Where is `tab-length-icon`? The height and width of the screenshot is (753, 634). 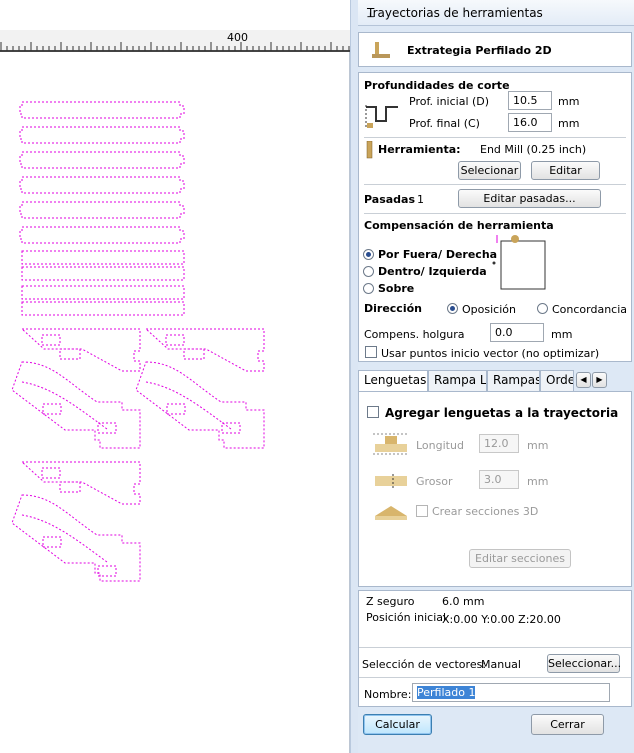 tab-length-icon is located at coordinates (391, 444).